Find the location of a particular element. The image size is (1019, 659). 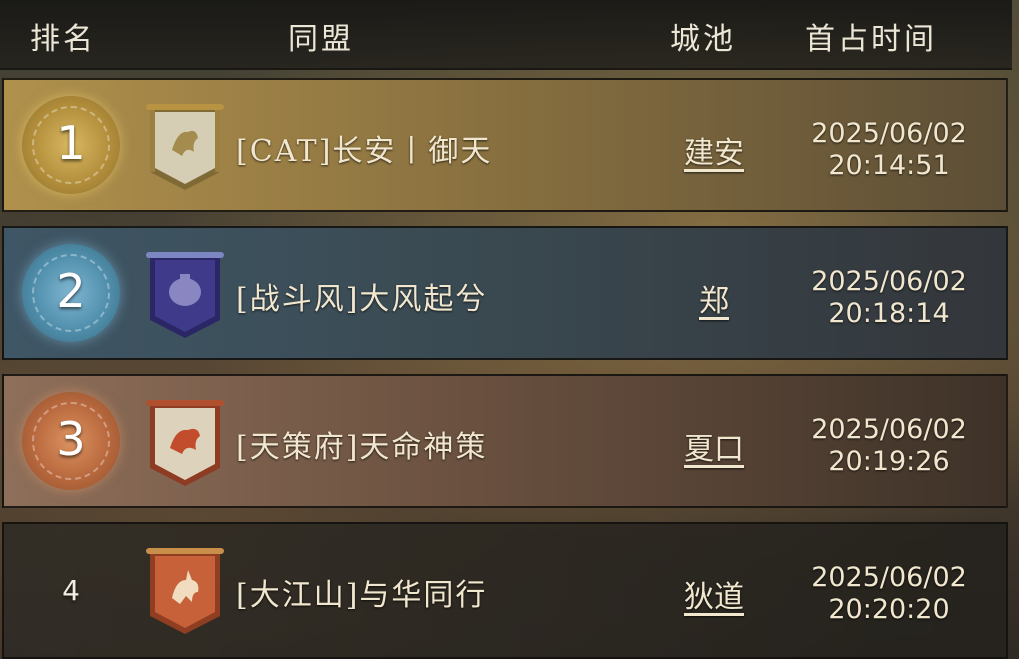

header-rank: 排名 is located at coordinates (63, 39).